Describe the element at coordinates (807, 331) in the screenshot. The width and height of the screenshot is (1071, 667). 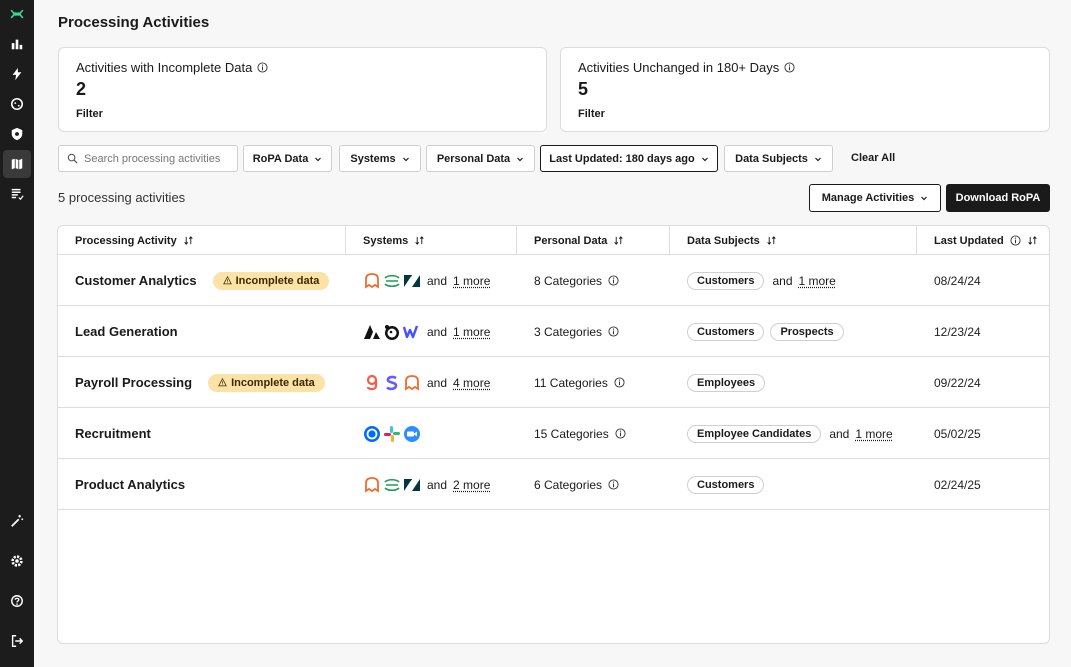
I see `data-subject-chip: Prospects` at that location.